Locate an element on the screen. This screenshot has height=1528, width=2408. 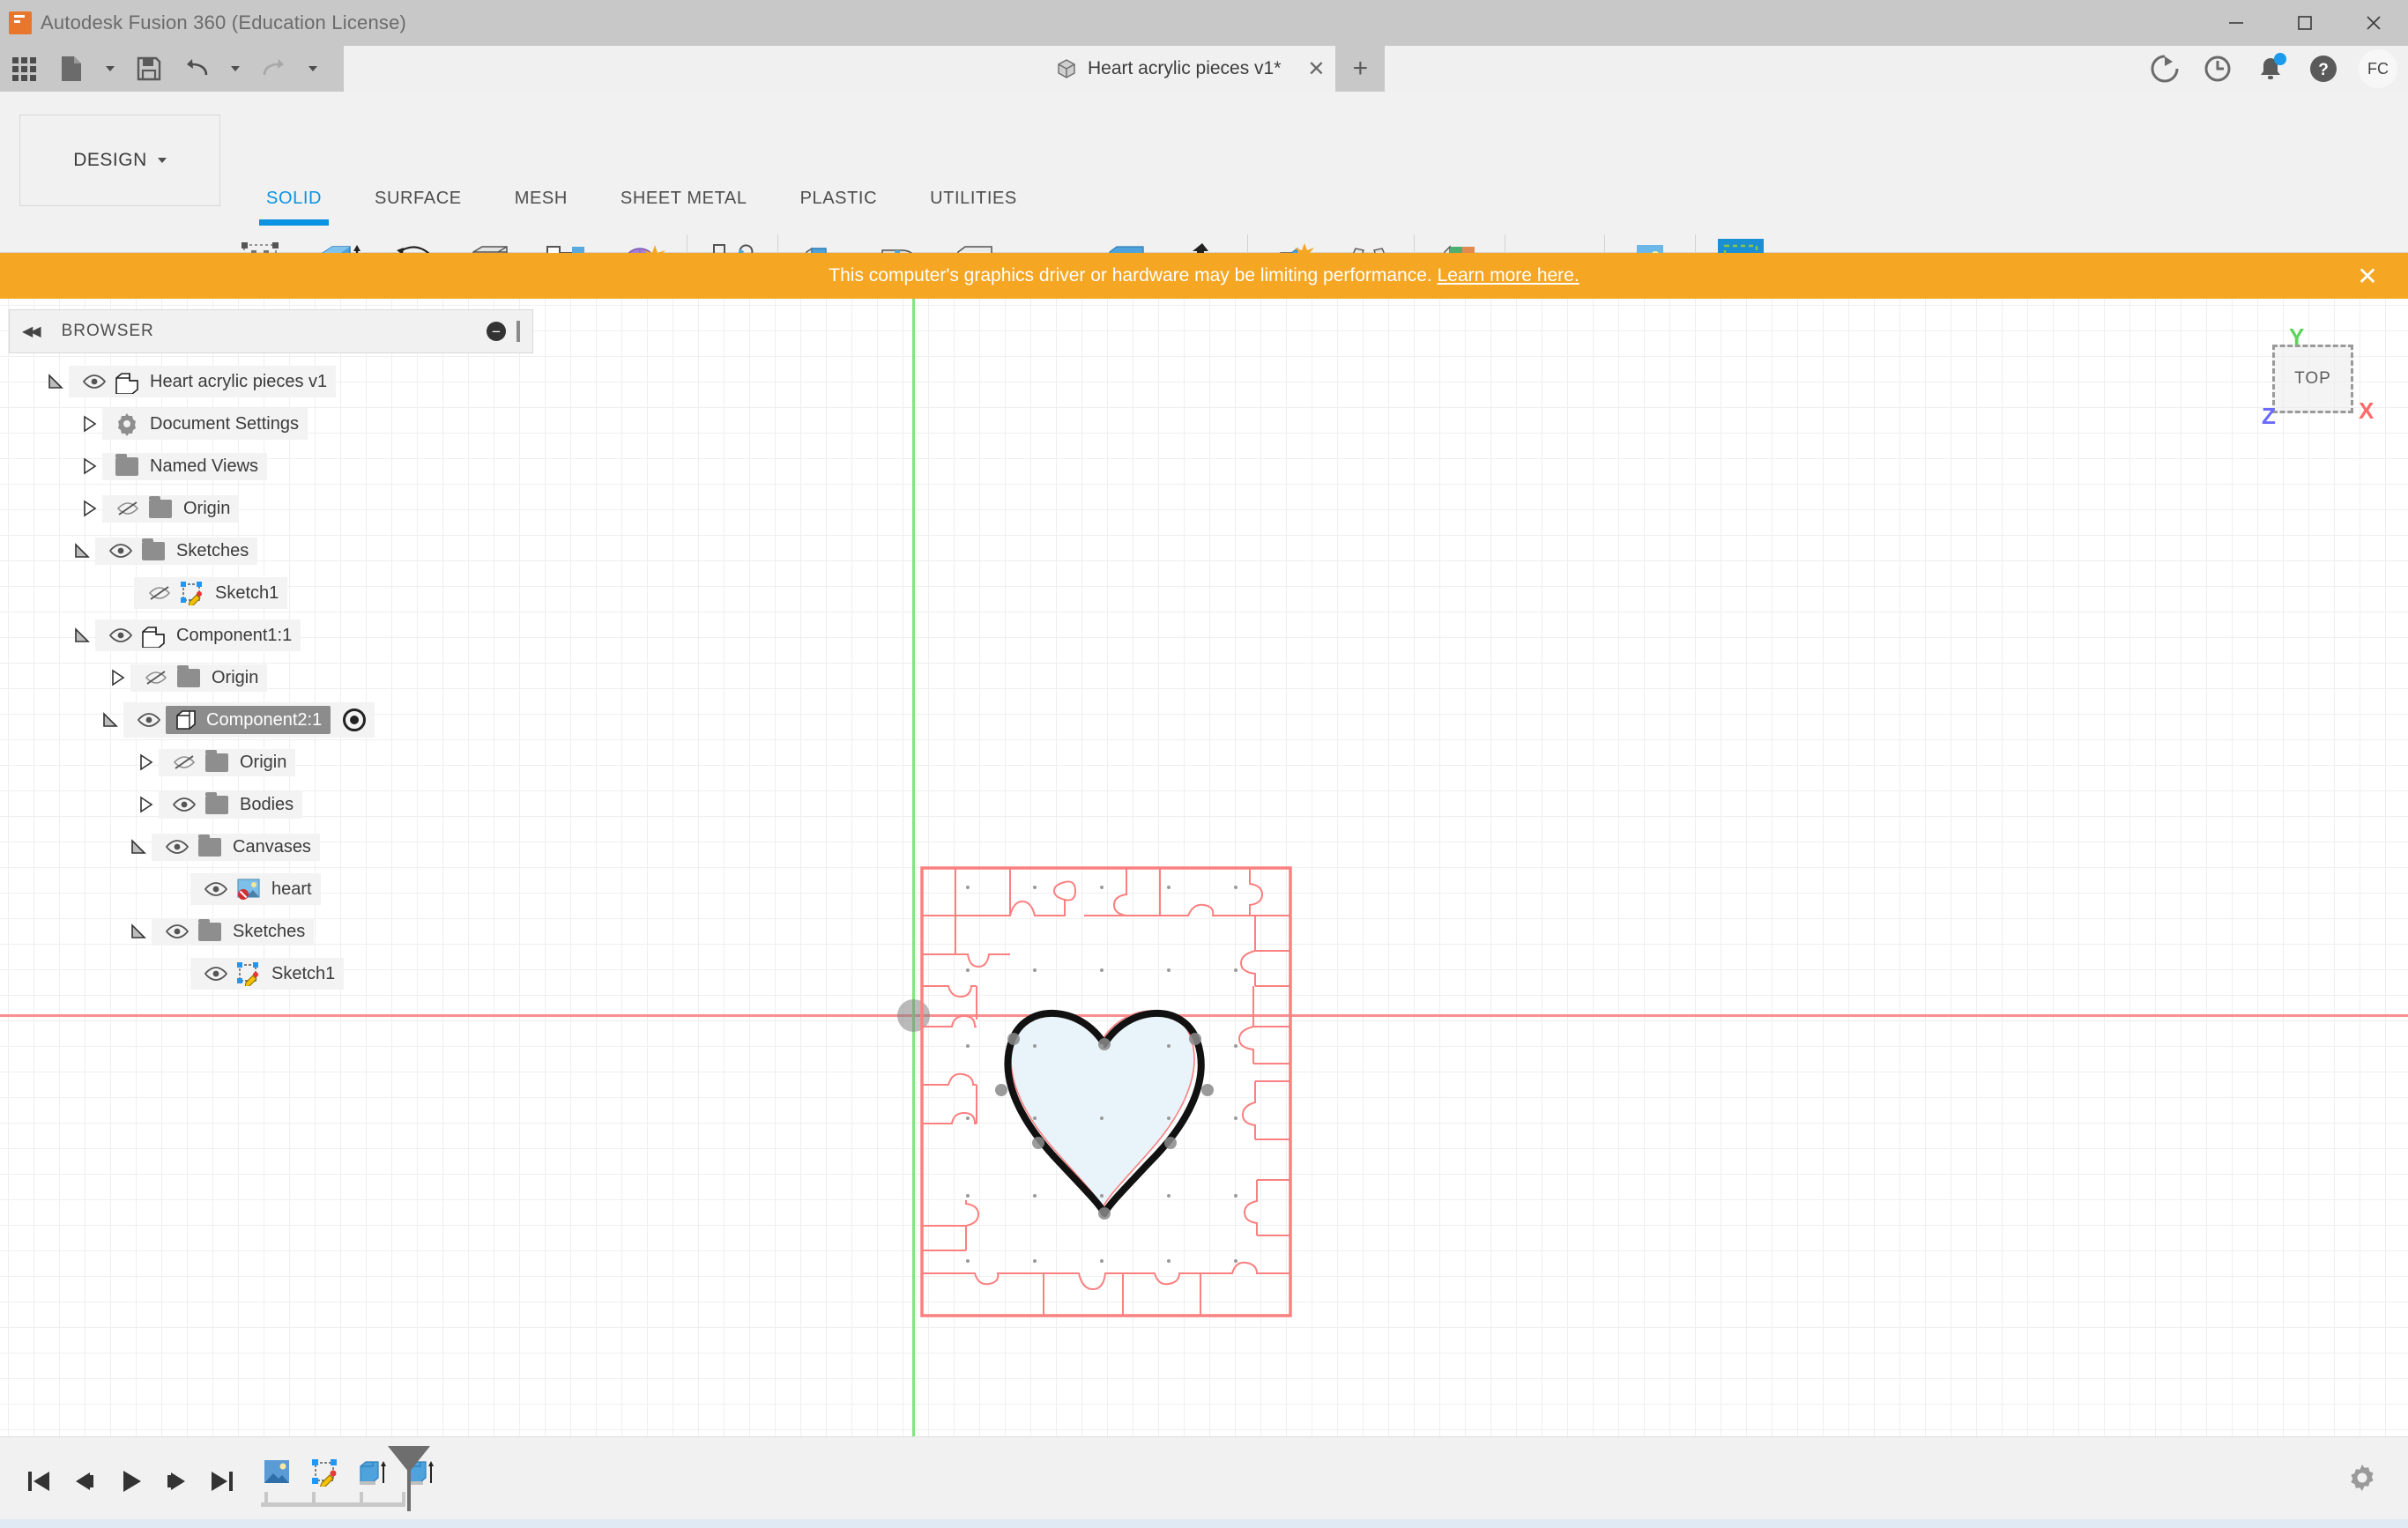
view-cube: TOP Y X Z is located at coordinates (2317, 380).